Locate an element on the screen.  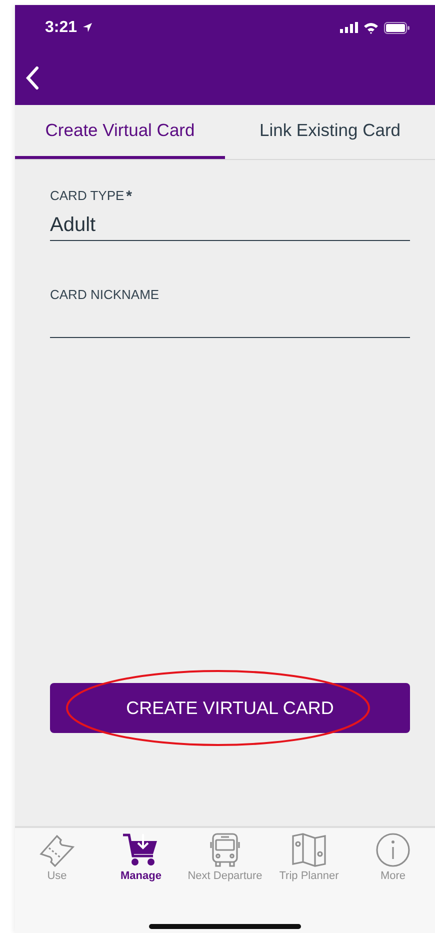
input-field: CARD NICKNAME is located at coordinates (230, 312).